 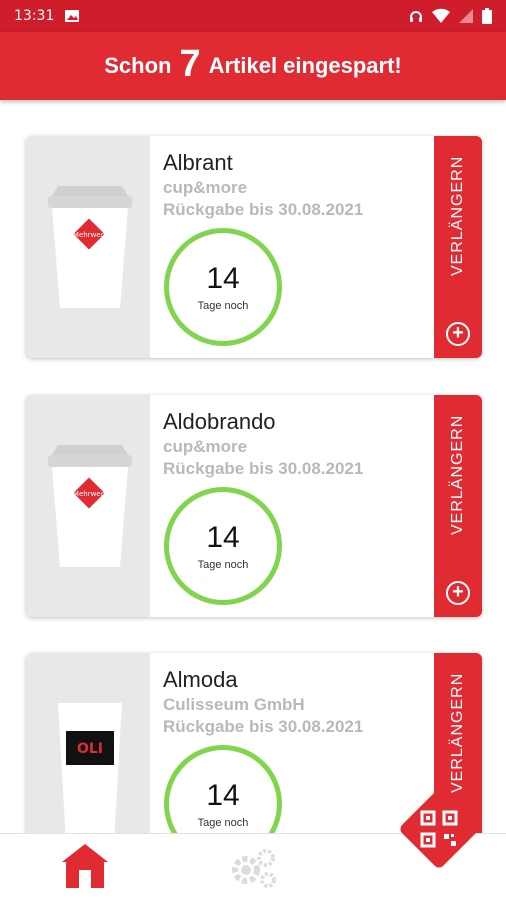 What do you see at coordinates (441, 15) in the screenshot?
I see `wifi-icon` at bounding box center [441, 15].